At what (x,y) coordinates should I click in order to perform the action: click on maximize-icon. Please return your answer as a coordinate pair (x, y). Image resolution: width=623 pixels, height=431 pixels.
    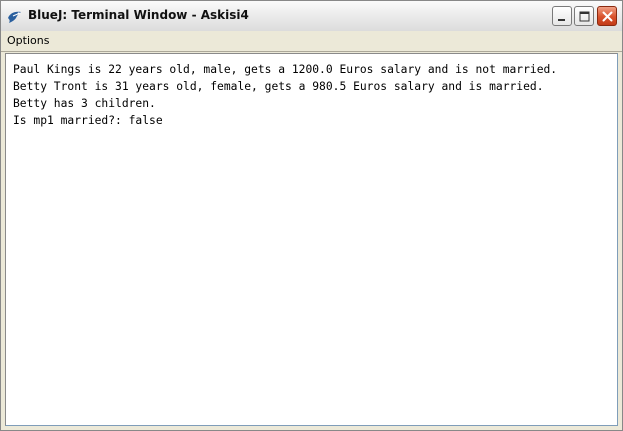
    Looking at the image, I should click on (584, 16).